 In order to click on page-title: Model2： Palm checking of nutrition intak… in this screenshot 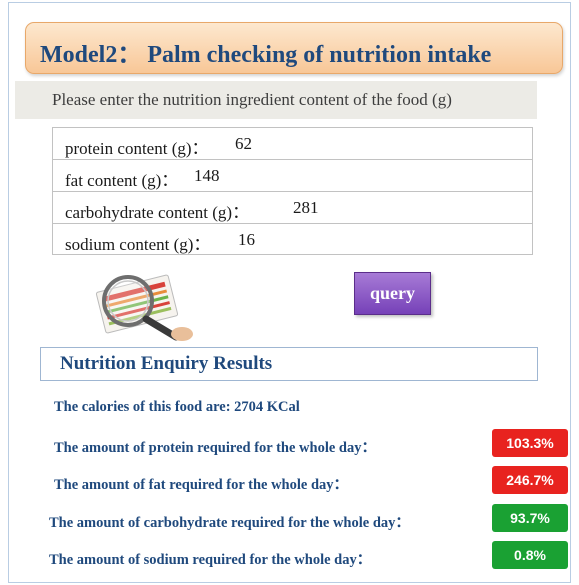, I will do `click(266, 55)`.